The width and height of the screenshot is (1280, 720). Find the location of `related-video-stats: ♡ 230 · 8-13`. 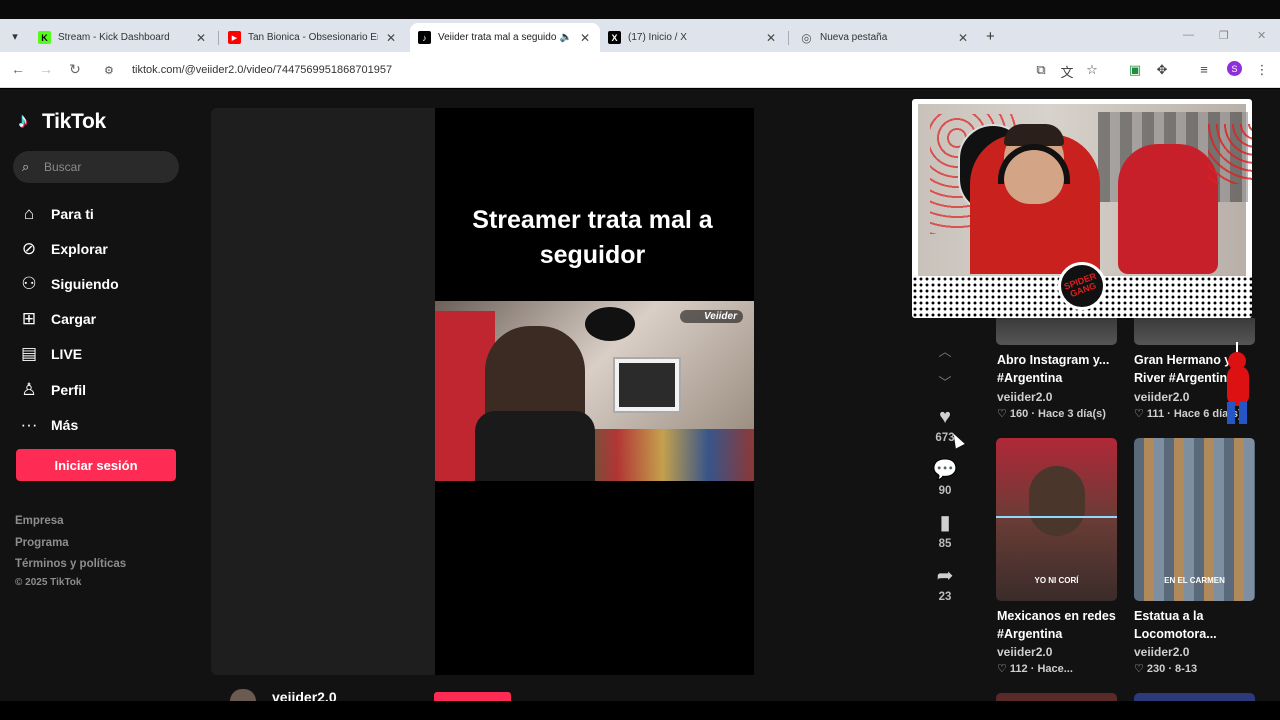

related-video-stats: ♡ 230 · 8-13 is located at coordinates (1166, 669).